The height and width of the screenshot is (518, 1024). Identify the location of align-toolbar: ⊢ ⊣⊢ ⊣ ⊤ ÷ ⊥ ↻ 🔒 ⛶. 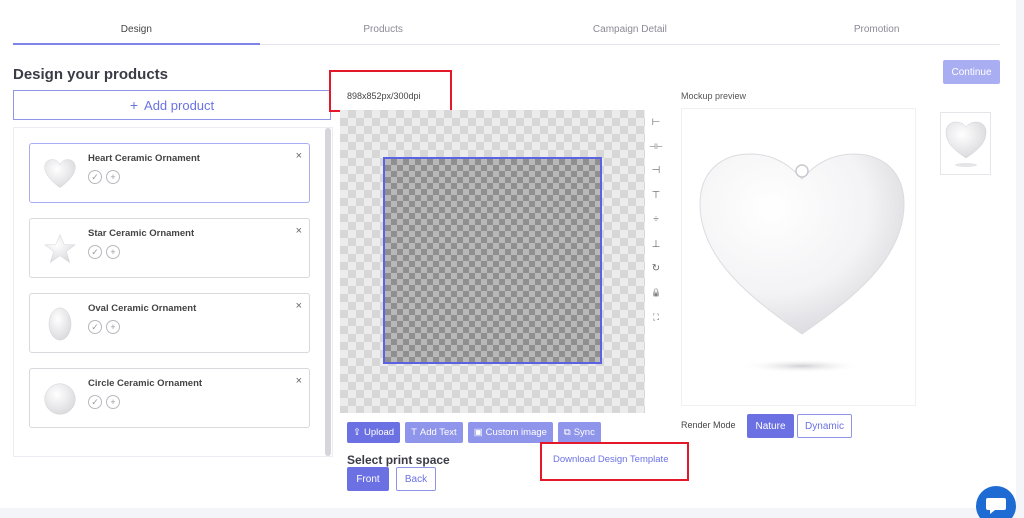
(656, 220).